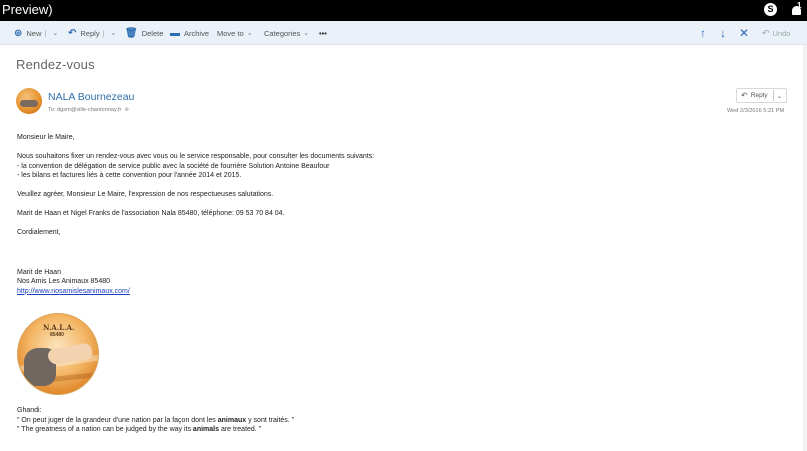 This screenshot has width=807, height=451. I want to click on undo-label: Undo, so click(781, 33).